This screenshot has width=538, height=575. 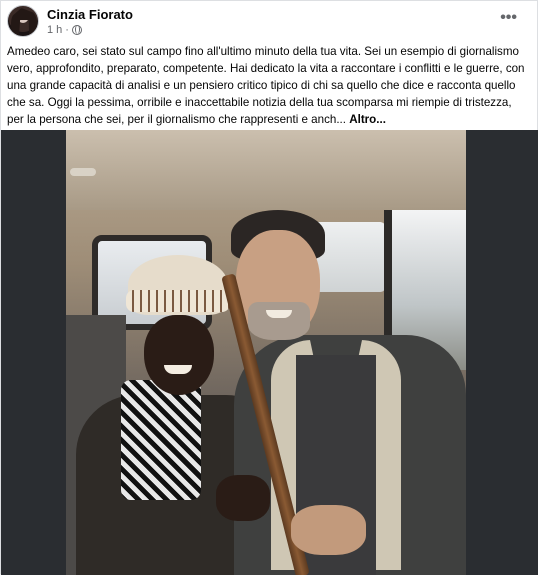 What do you see at coordinates (279, 321) in the screenshot?
I see `right-man-beard` at bounding box center [279, 321].